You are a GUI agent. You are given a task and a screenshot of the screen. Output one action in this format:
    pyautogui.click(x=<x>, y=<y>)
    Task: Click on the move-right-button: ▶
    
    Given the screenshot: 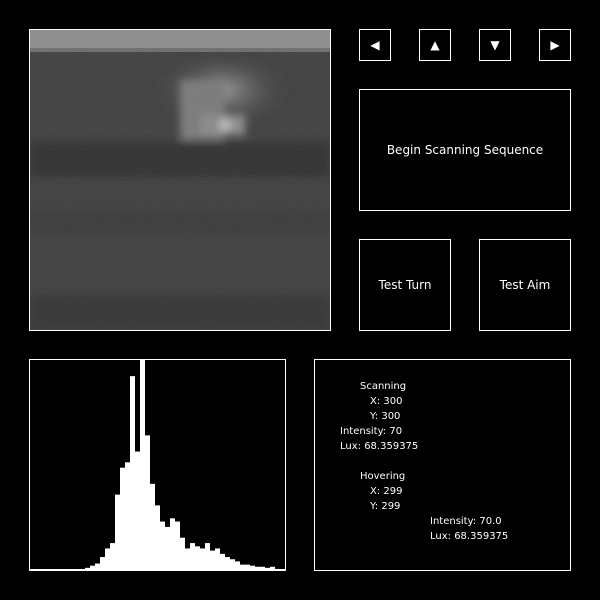 What is the action you would take?
    pyautogui.click(x=555, y=45)
    